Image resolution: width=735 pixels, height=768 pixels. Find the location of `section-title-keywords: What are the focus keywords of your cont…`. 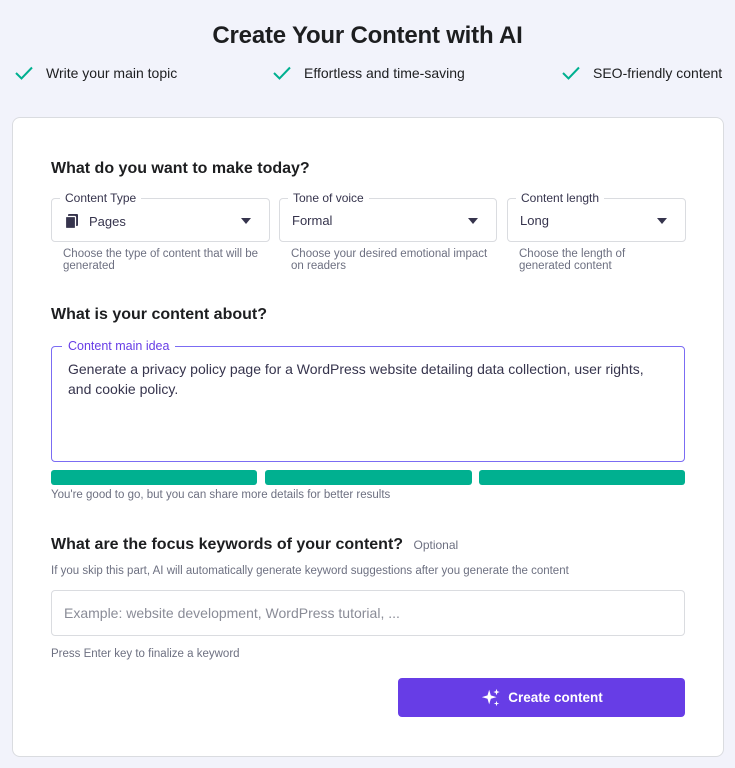

section-title-keywords: What are the focus keywords of your cont… is located at coordinates (254, 545).